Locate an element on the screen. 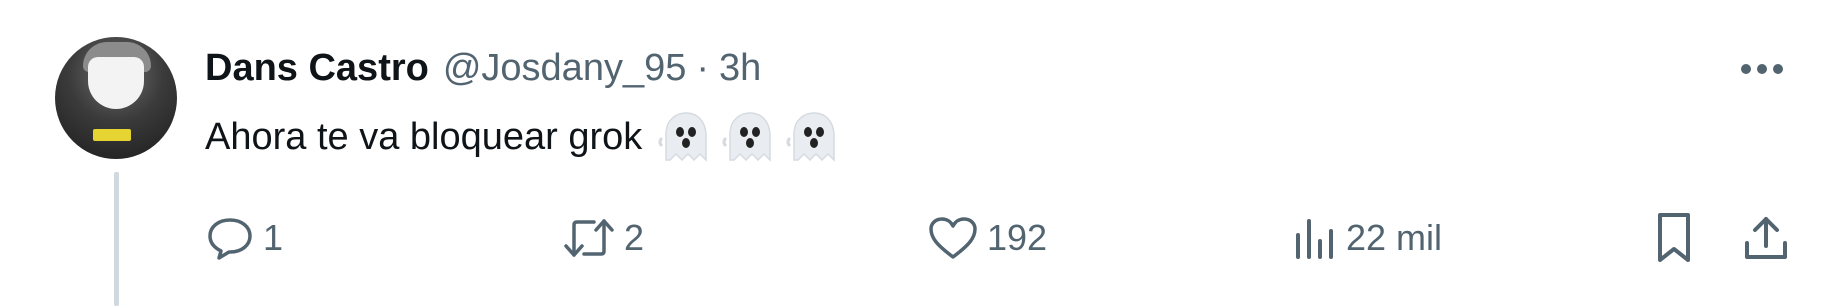 The width and height of the screenshot is (1833, 306). views-bar-chart-icon is located at coordinates (1314, 239).